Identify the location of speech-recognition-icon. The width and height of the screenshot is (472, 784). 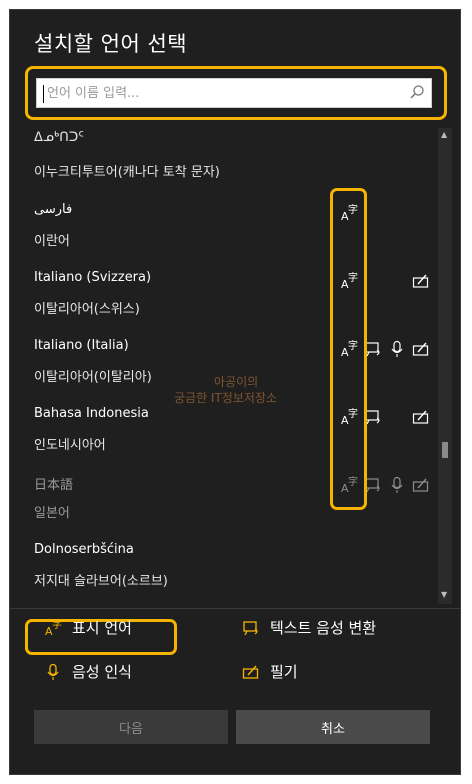
(53, 671).